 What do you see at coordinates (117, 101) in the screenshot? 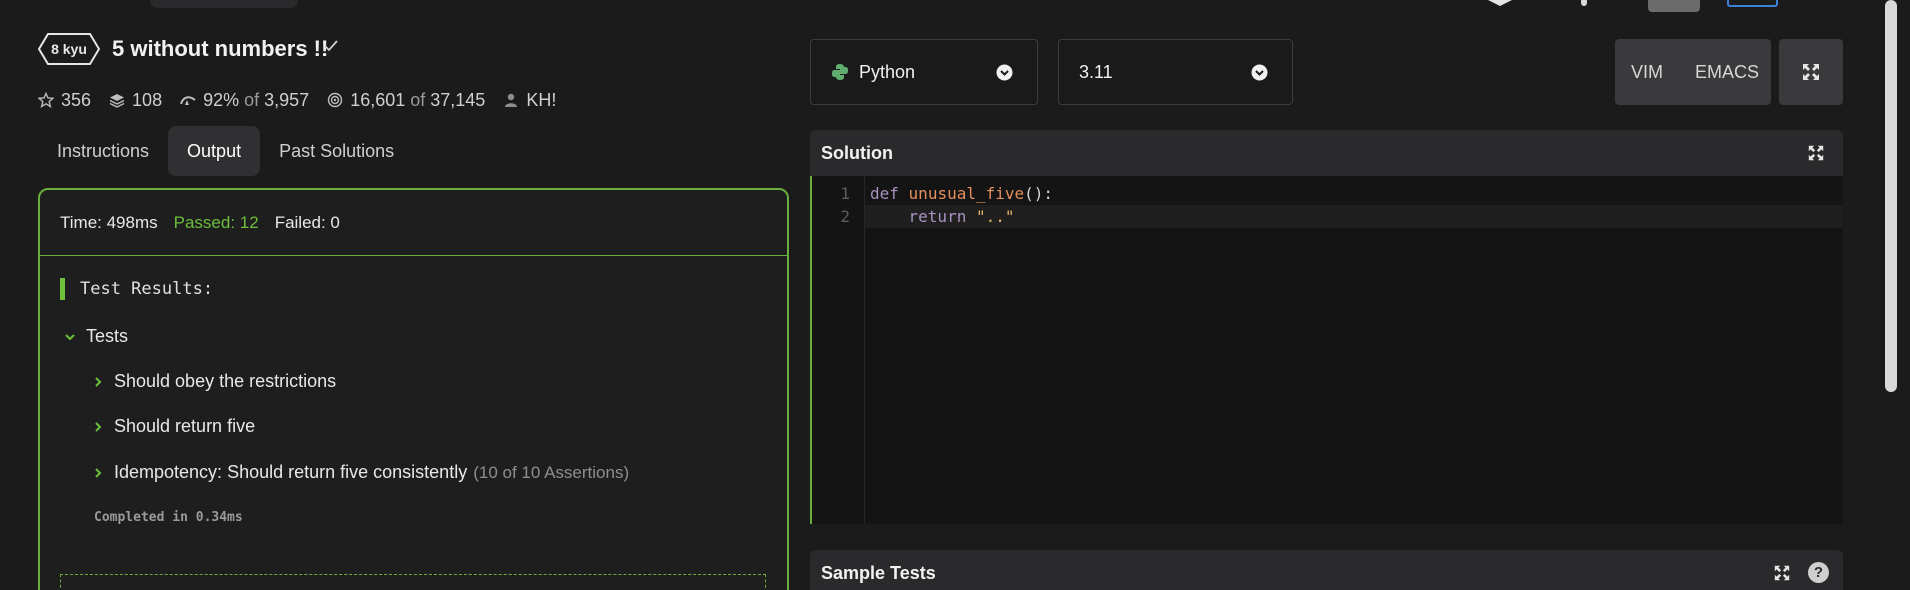
I see `layers-icon` at bounding box center [117, 101].